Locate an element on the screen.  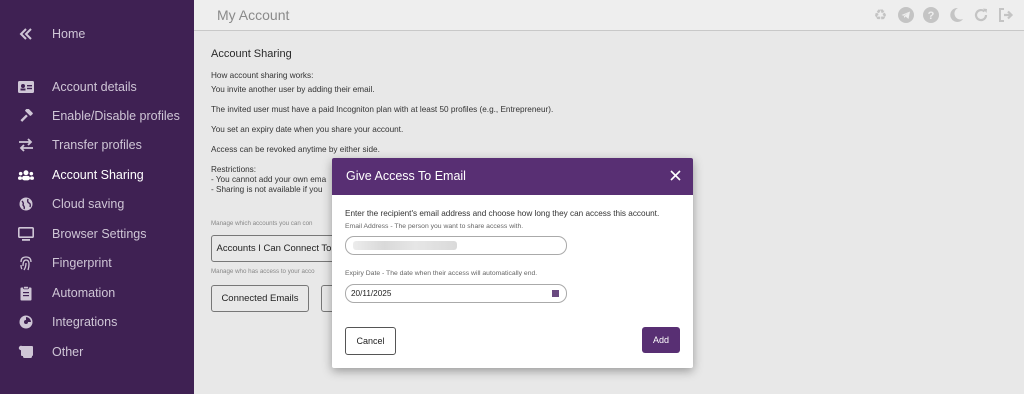
email-field is located at coordinates (456, 245).